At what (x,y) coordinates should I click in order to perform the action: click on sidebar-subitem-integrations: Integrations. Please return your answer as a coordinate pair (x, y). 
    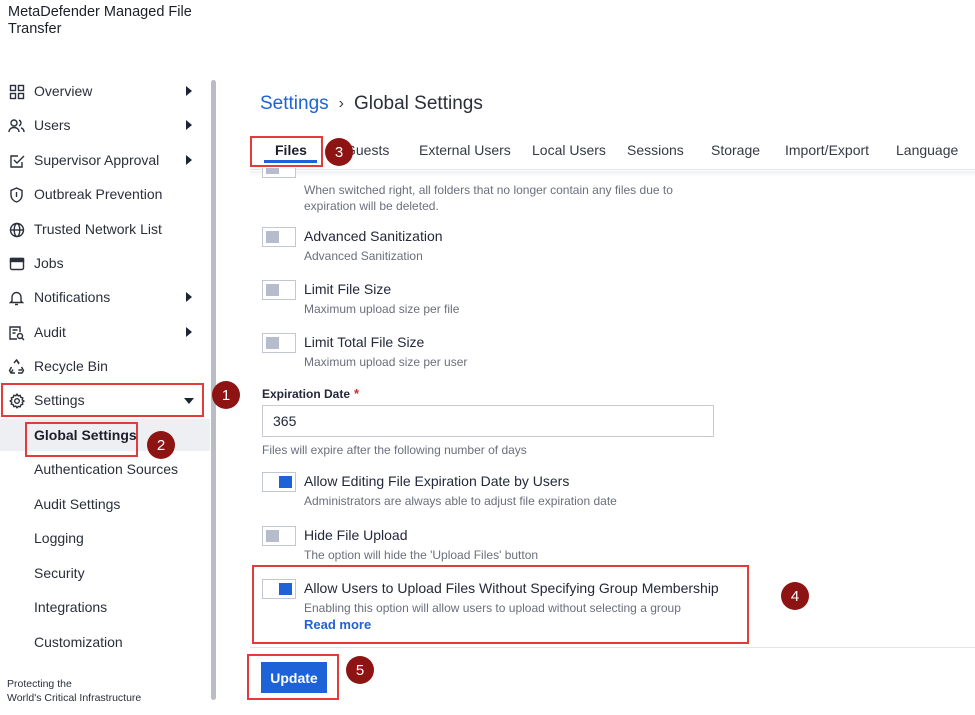
    Looking at the image, I should click on (105, 607).